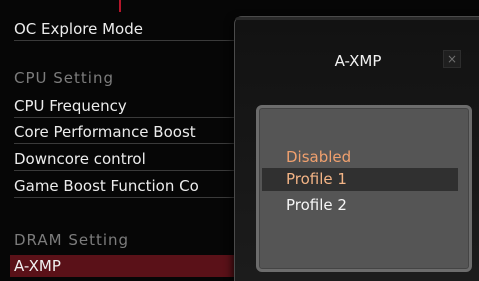 This screenshot has width=479, height=281. I want to click on menu-item-oc-explore-mode: OC Explore Mode, so click(129, 29).